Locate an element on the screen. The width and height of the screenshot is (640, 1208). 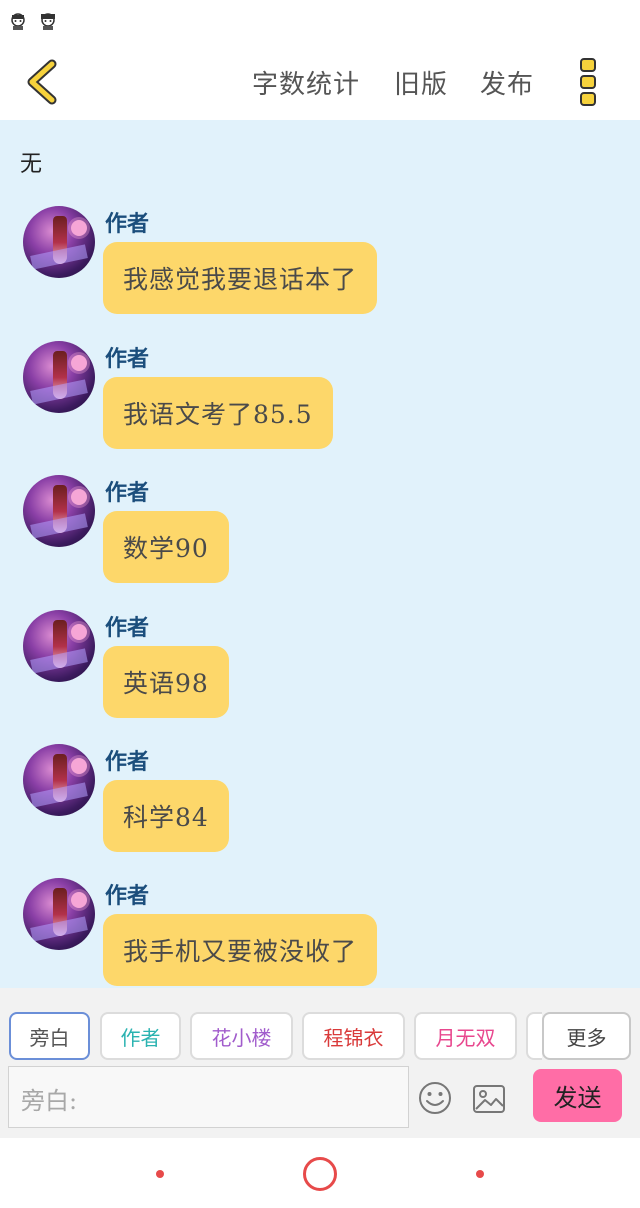
message-item: 作者 我感觉我要退话本了 is located at coordinates (320, 266).